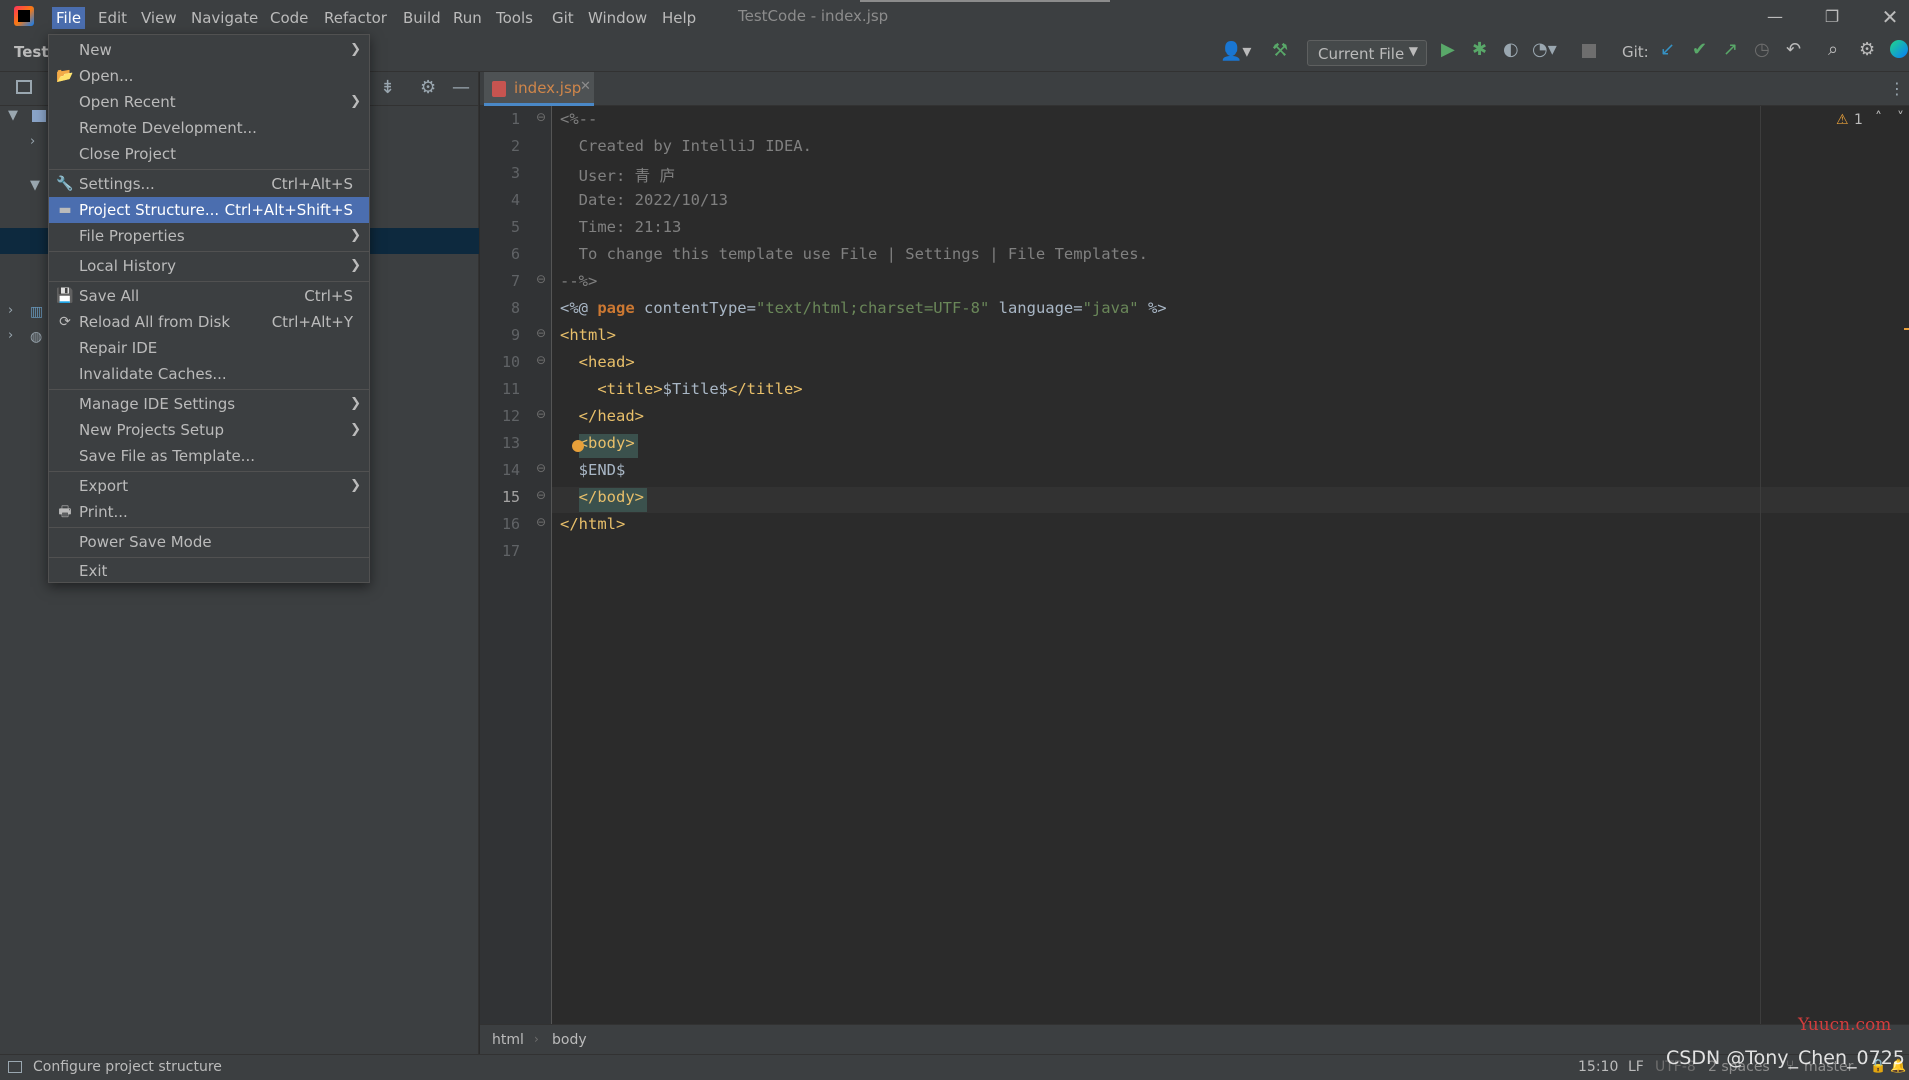 The image size is (1909, 1080). What do you see at coordinates (224, 18) in the screenshot?
I see `menu-navigate: Navigate` at bounding box center [224, 18].